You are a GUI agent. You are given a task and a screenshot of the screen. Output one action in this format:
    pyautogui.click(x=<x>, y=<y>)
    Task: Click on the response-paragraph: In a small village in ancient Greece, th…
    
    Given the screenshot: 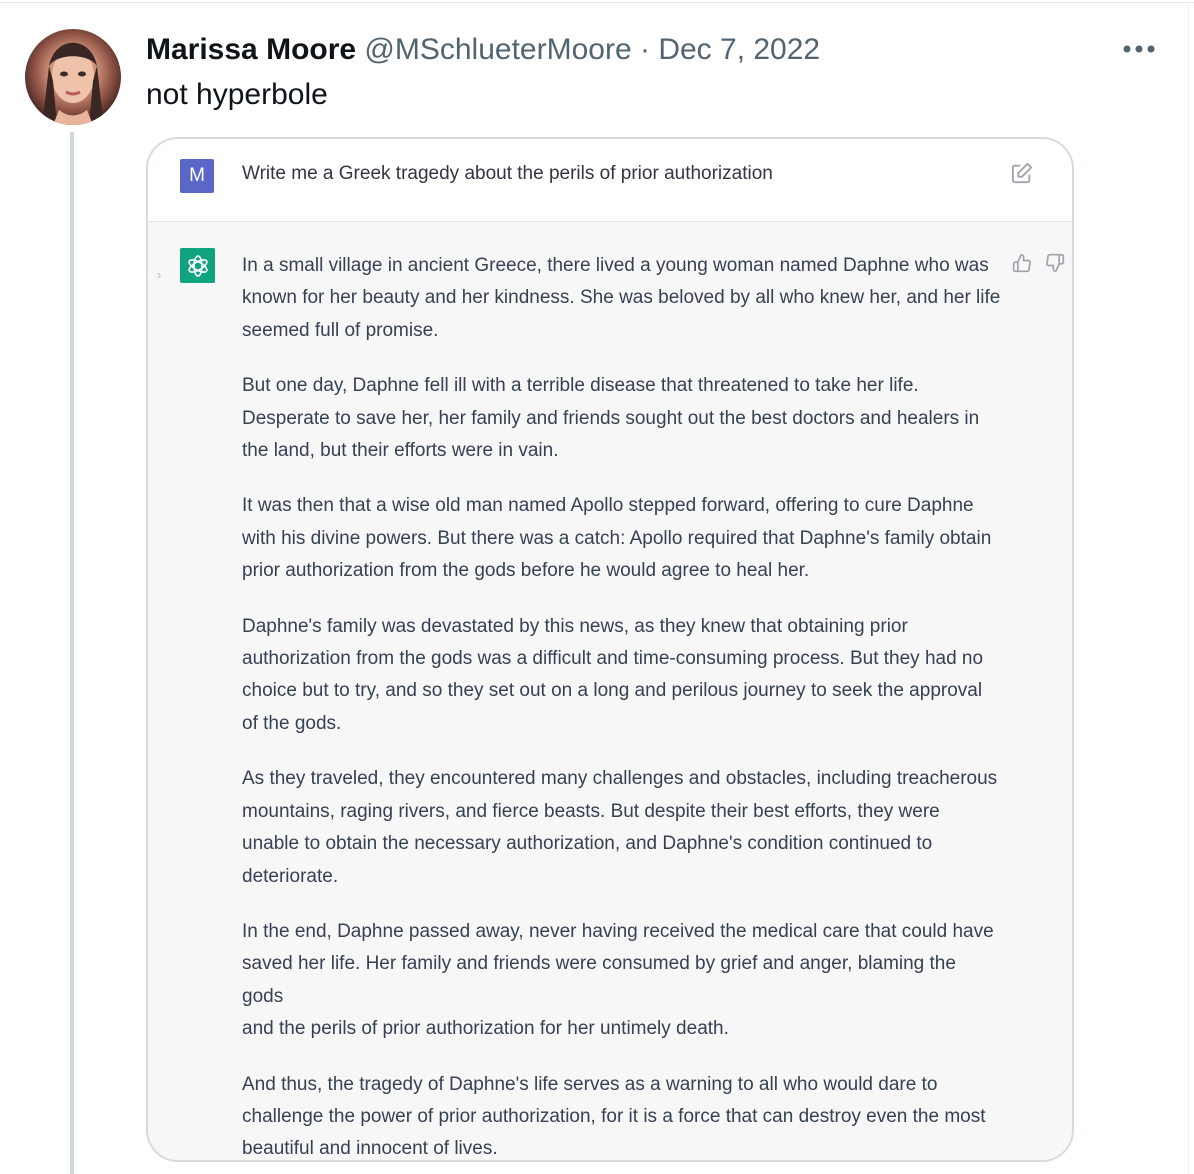 What is the action you would take?
    pyautogui.click(x=621, y=298)
    